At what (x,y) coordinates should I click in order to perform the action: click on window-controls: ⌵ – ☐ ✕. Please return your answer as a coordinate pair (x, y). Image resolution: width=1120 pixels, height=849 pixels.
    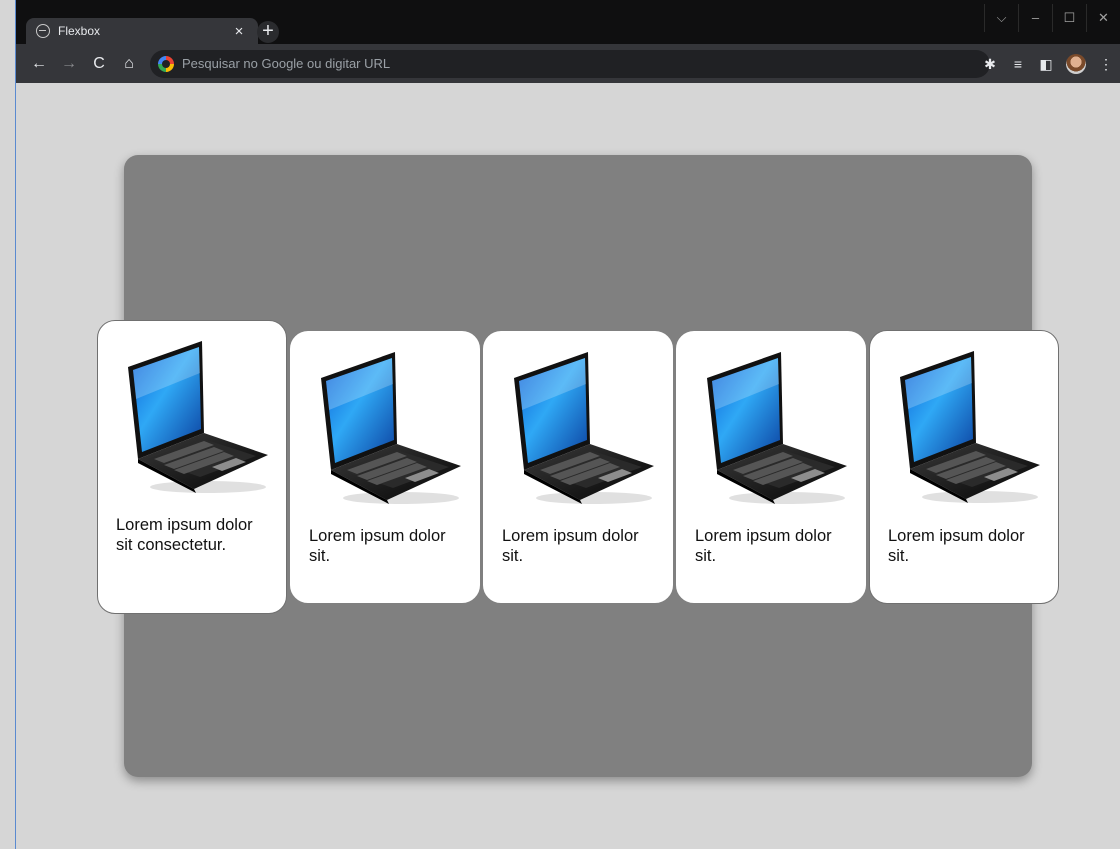
    Looking at the image, I should click on (1052, 18).